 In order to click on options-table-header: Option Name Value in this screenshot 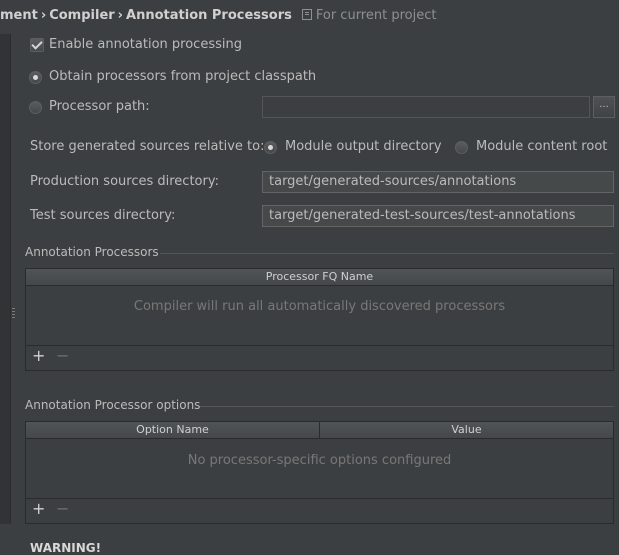, I will do `click(319, 430)`.